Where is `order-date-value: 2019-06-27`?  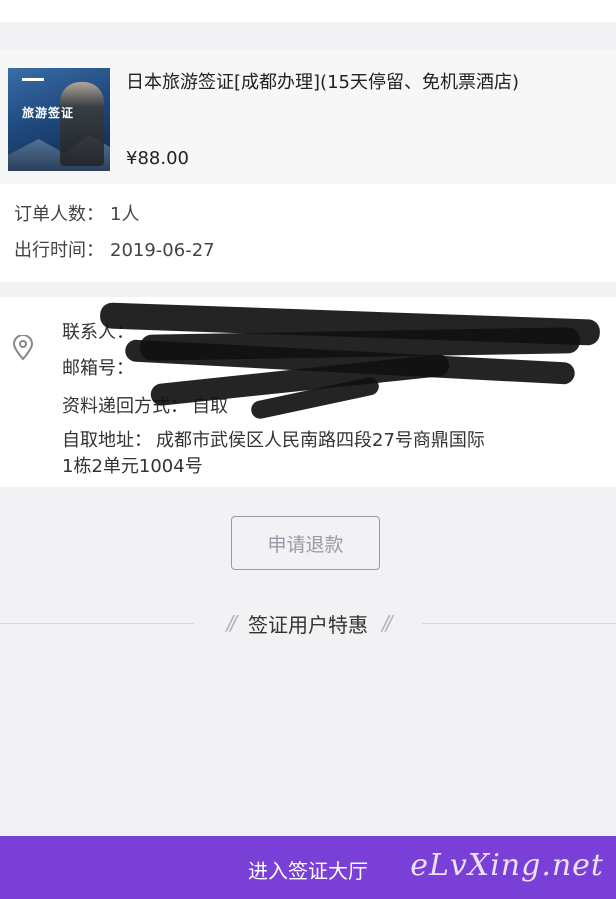
order-date-value: 2019-06-27 is located at coordinates (162, 250).